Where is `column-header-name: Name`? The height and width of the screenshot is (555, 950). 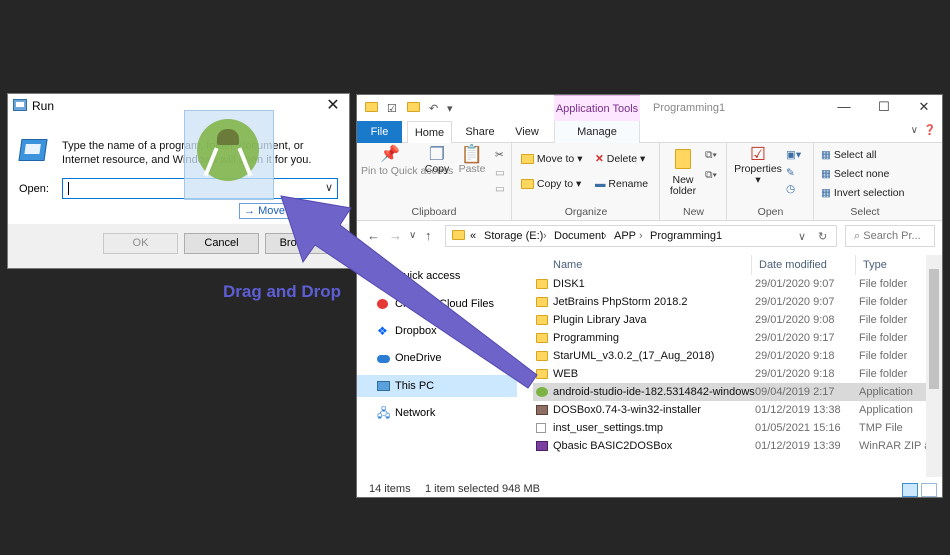 column-header-name: Name is located at coordinates (567, 265).